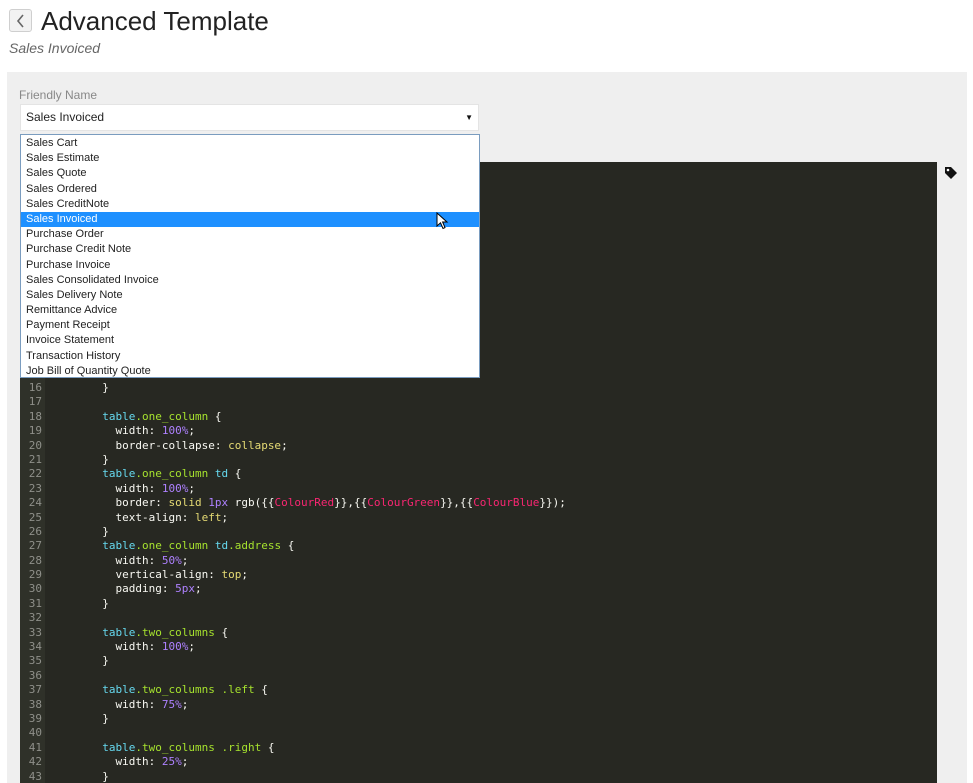 This screenshot has height=783, width=973. Describe the element at coordinates (478, 388) in the screenshot. I see `code-line: 16 }` at that location.